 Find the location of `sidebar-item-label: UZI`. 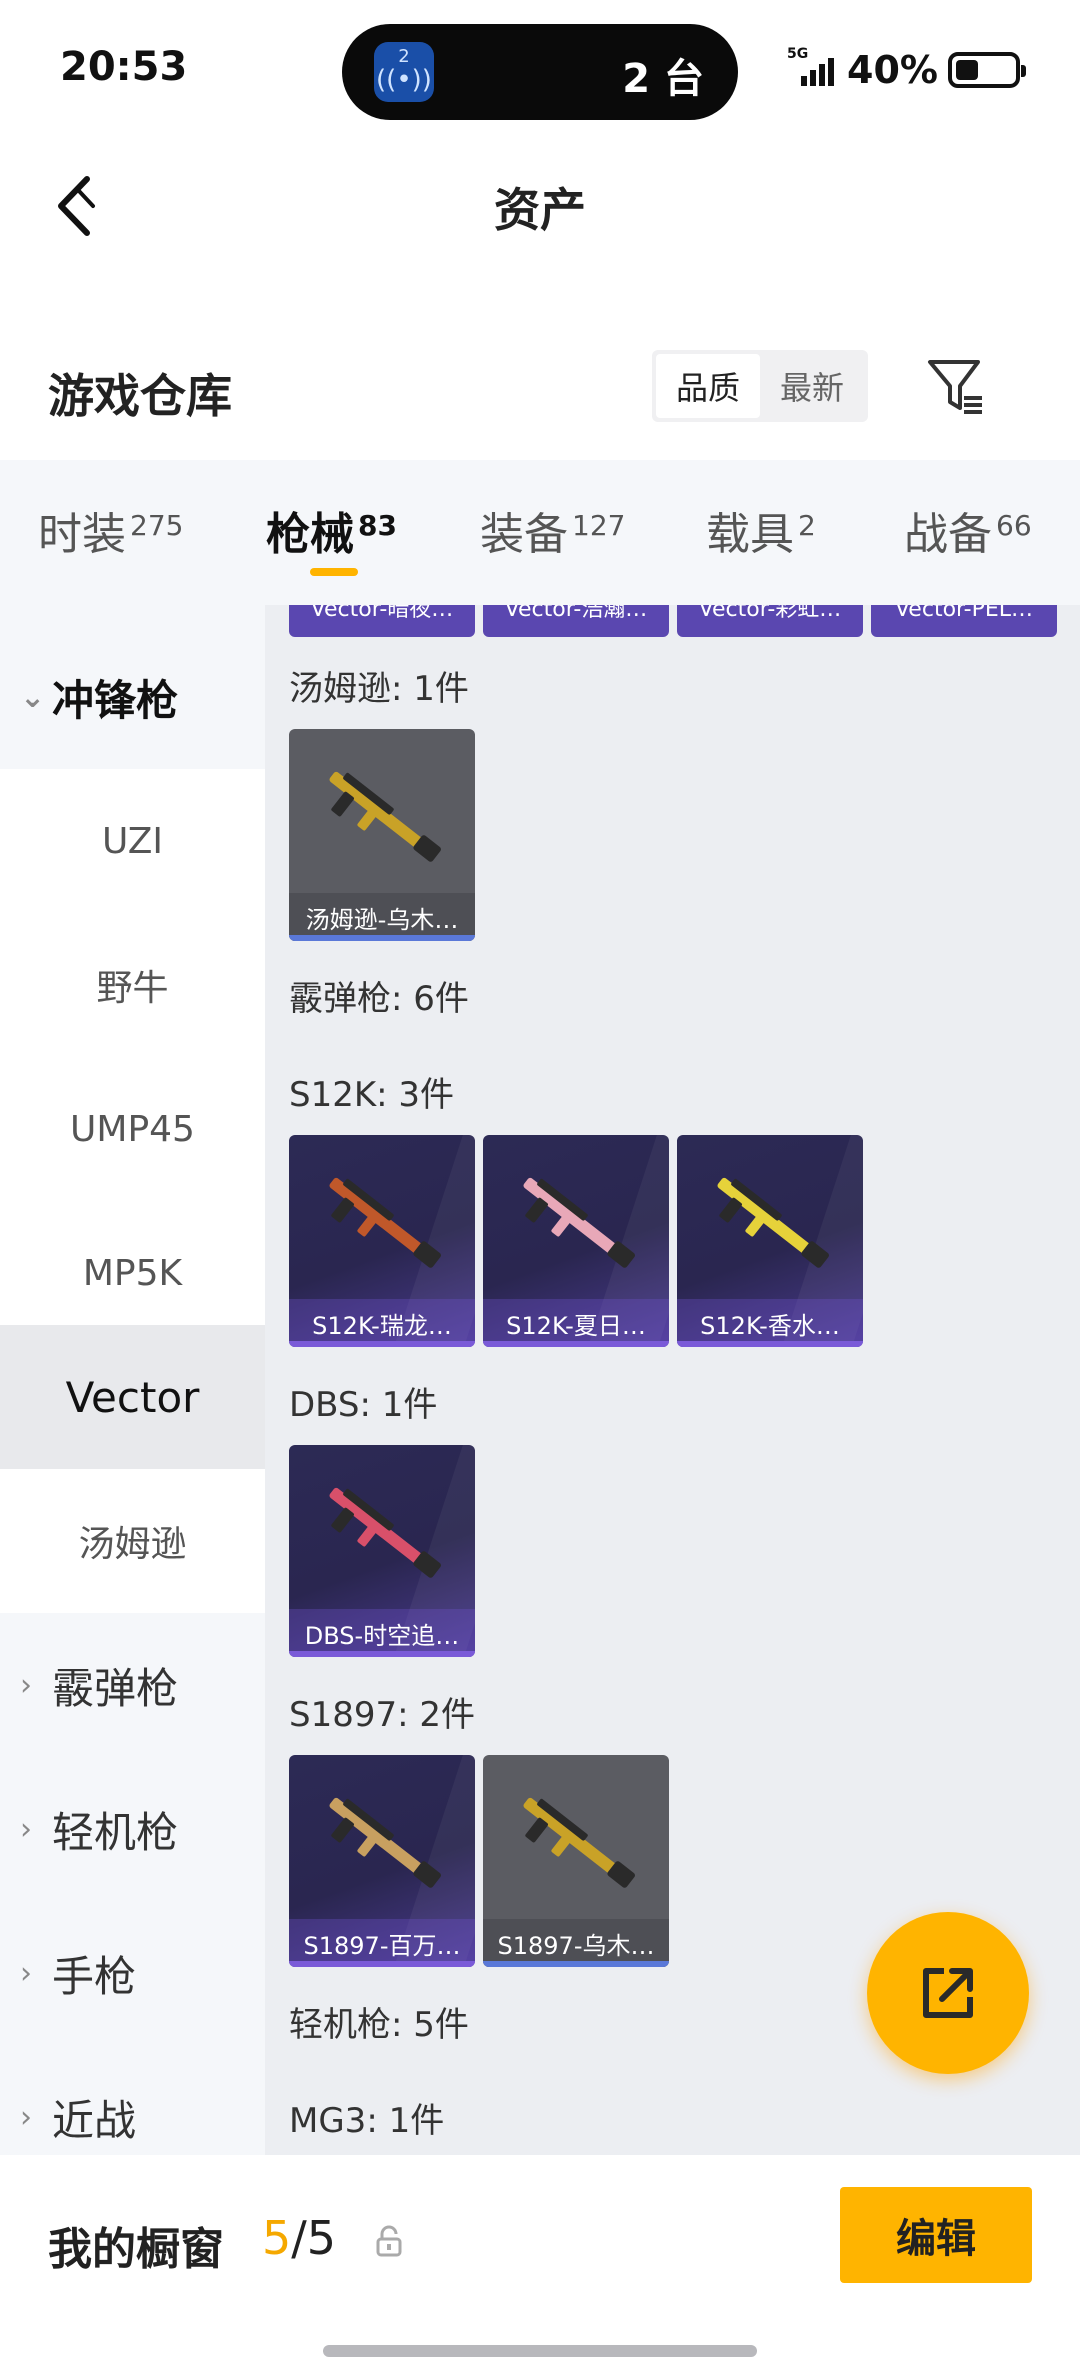

sidebar-item-label: UZI is located at coordinates (132, 841).